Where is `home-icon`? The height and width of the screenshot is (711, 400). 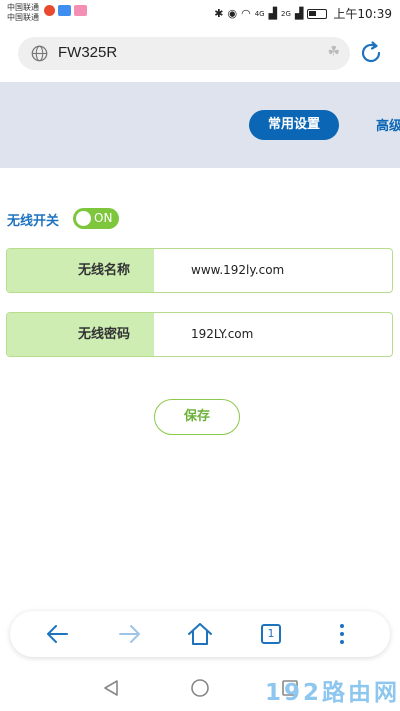 home-icon is located at coordinates (200, 634).